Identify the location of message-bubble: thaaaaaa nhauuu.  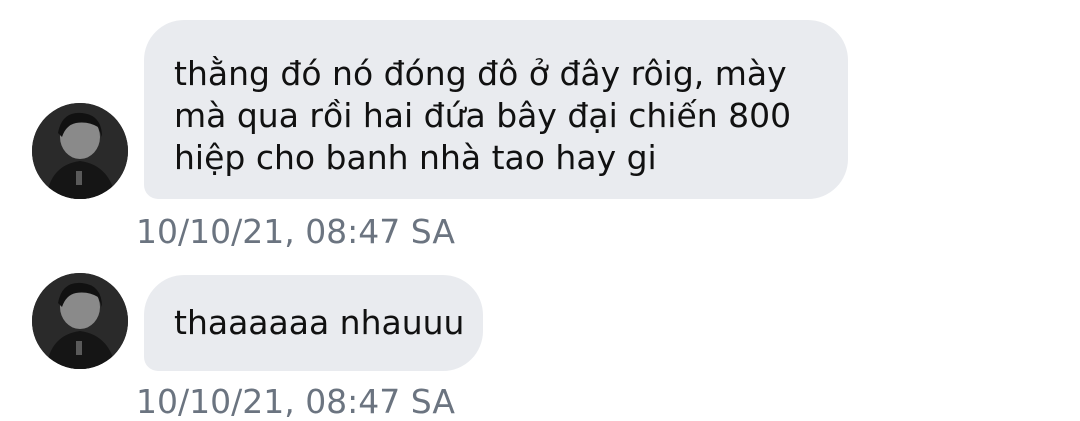
(313, 323).